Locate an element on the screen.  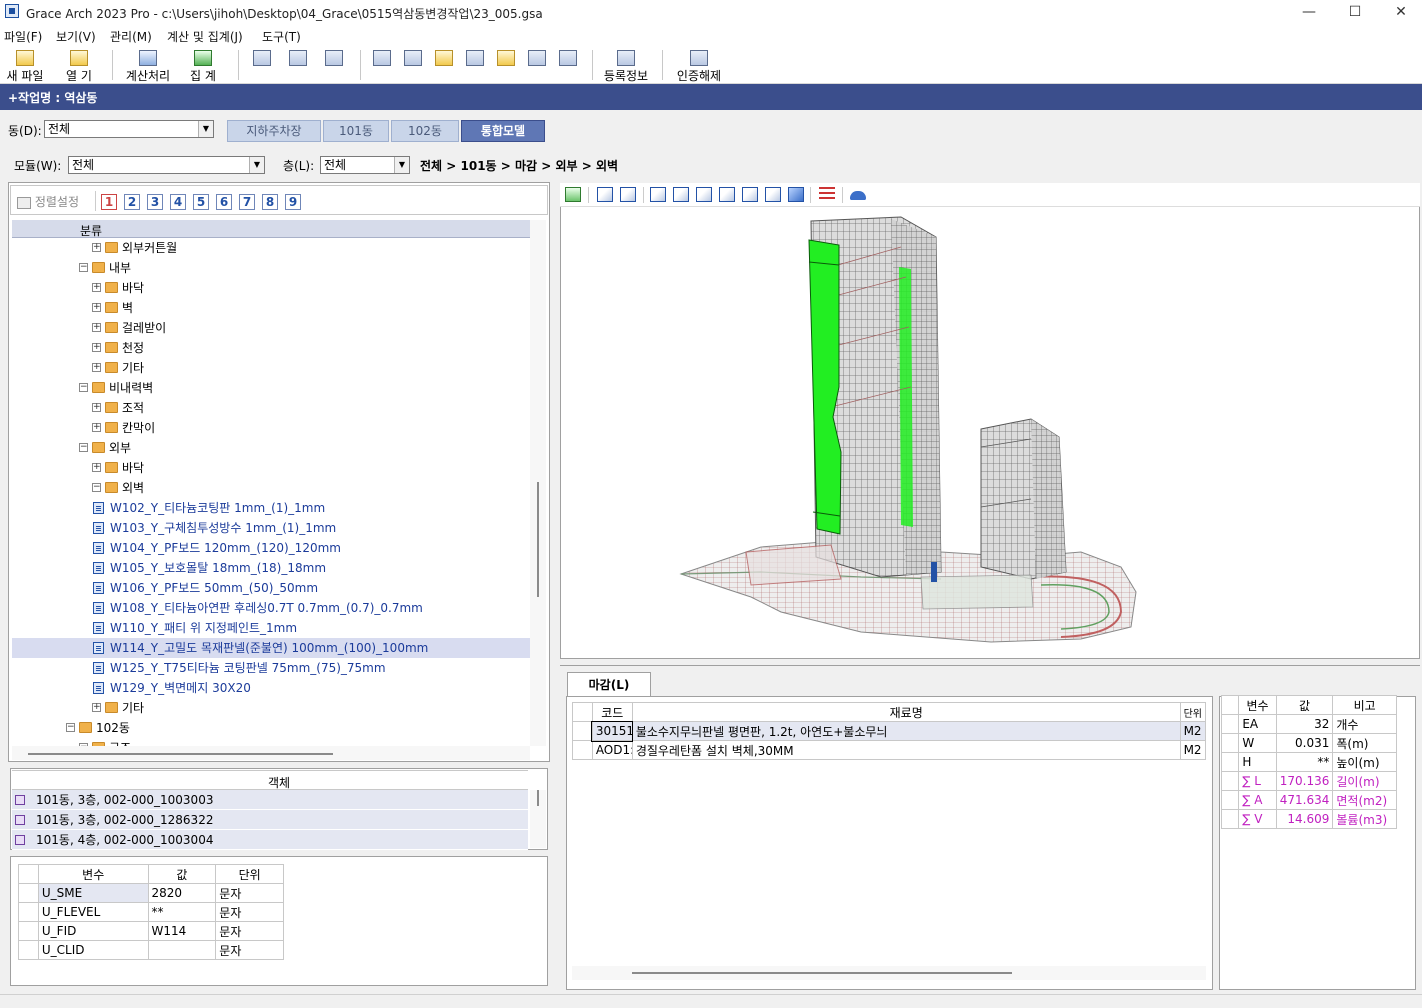
tree-folder: − 102동 is located at coordinates (271, 728).